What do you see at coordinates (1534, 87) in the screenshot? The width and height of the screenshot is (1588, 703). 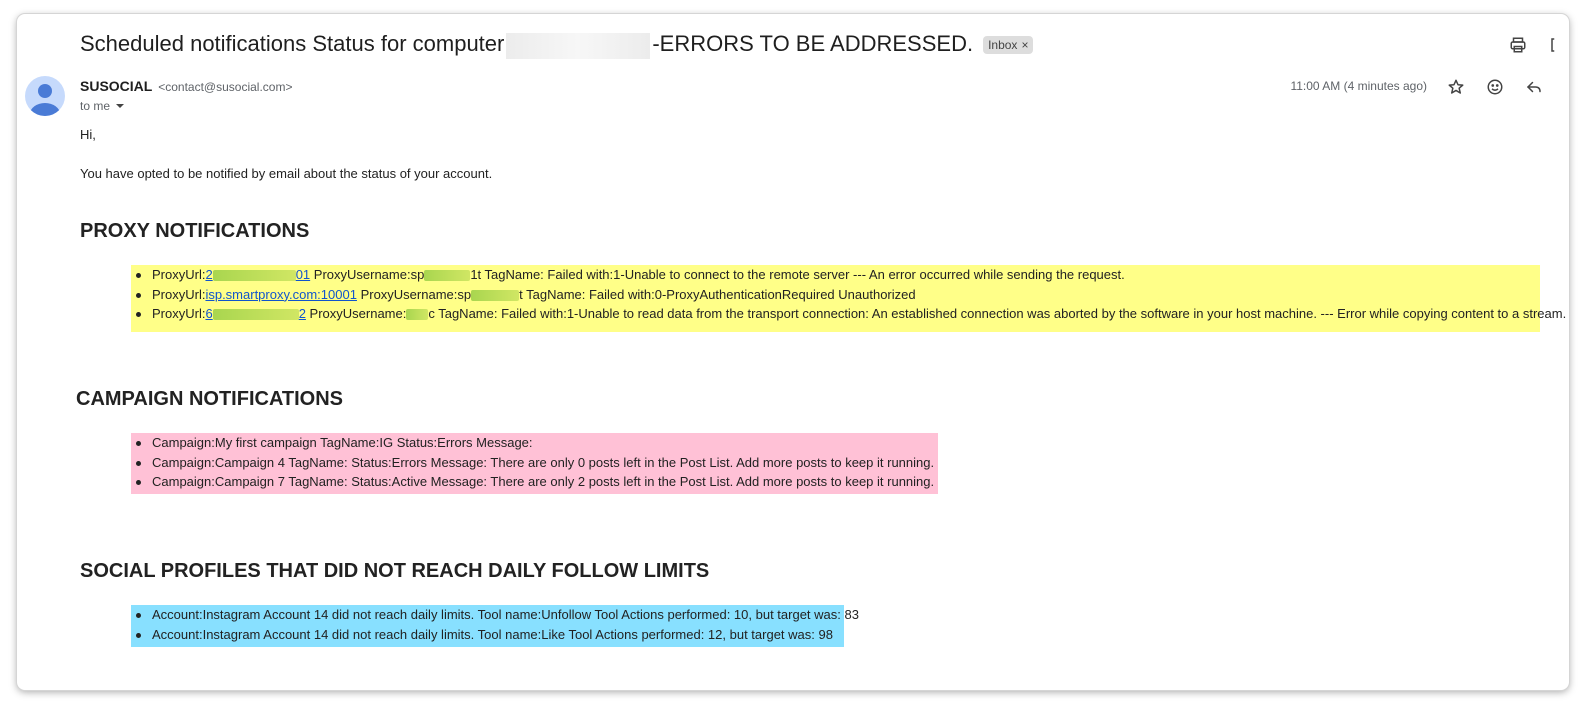 I see `reply-icon` at bounding box center [1534, 87].